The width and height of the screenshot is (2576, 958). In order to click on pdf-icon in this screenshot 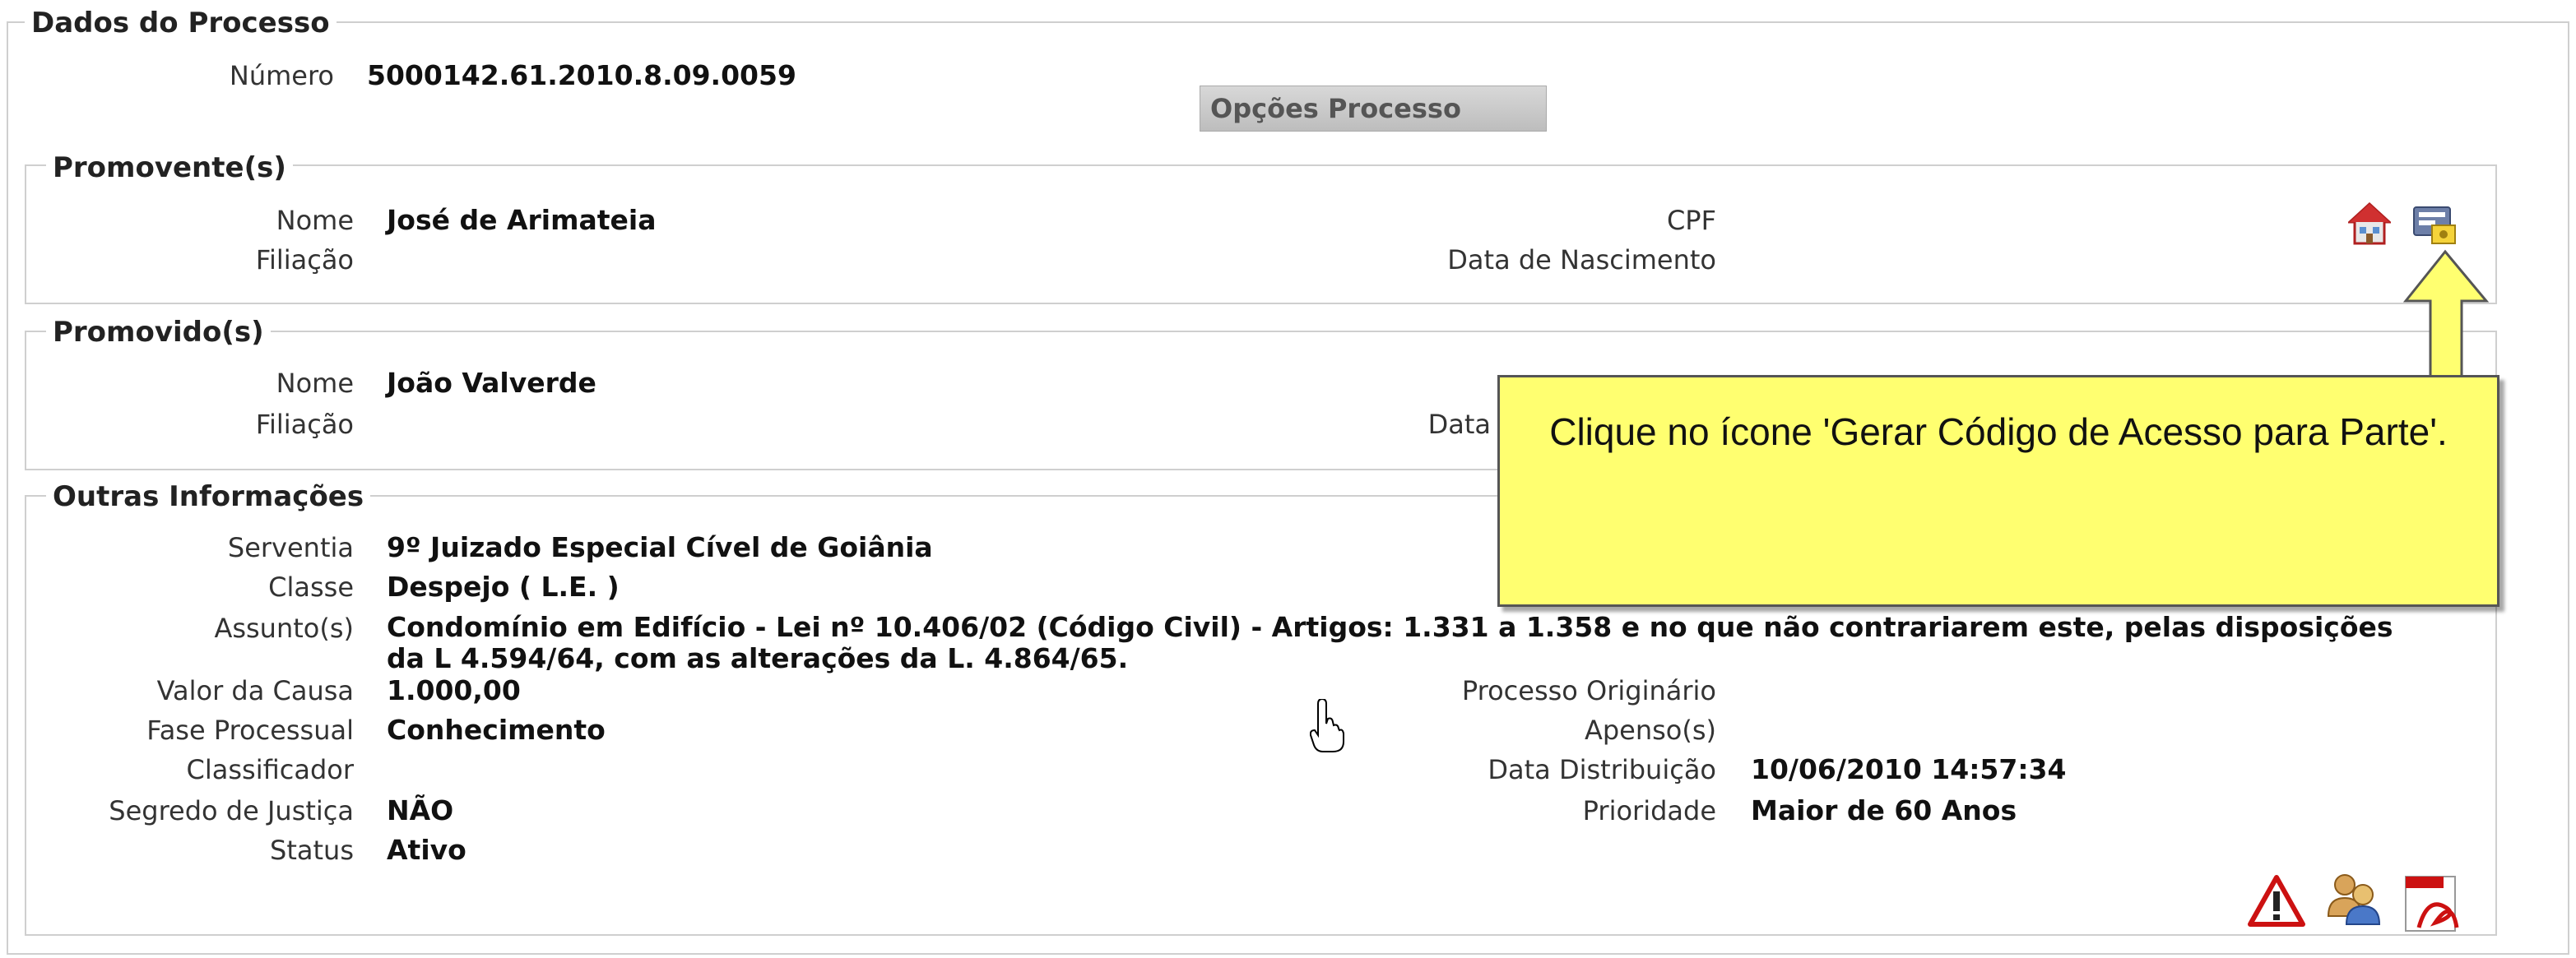, I will do `click(2435, 903)`.